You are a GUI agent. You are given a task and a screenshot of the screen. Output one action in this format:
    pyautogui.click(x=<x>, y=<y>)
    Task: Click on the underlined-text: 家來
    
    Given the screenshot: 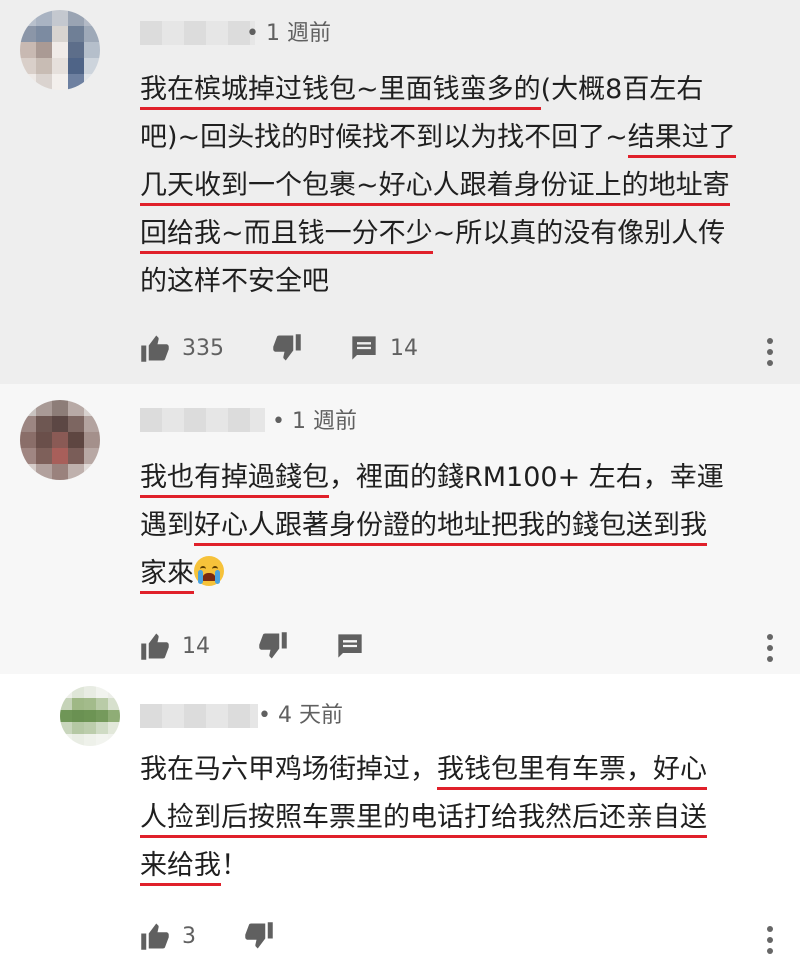 What is the action you would take?
    pyautogui.click(x=167, y=576)
    